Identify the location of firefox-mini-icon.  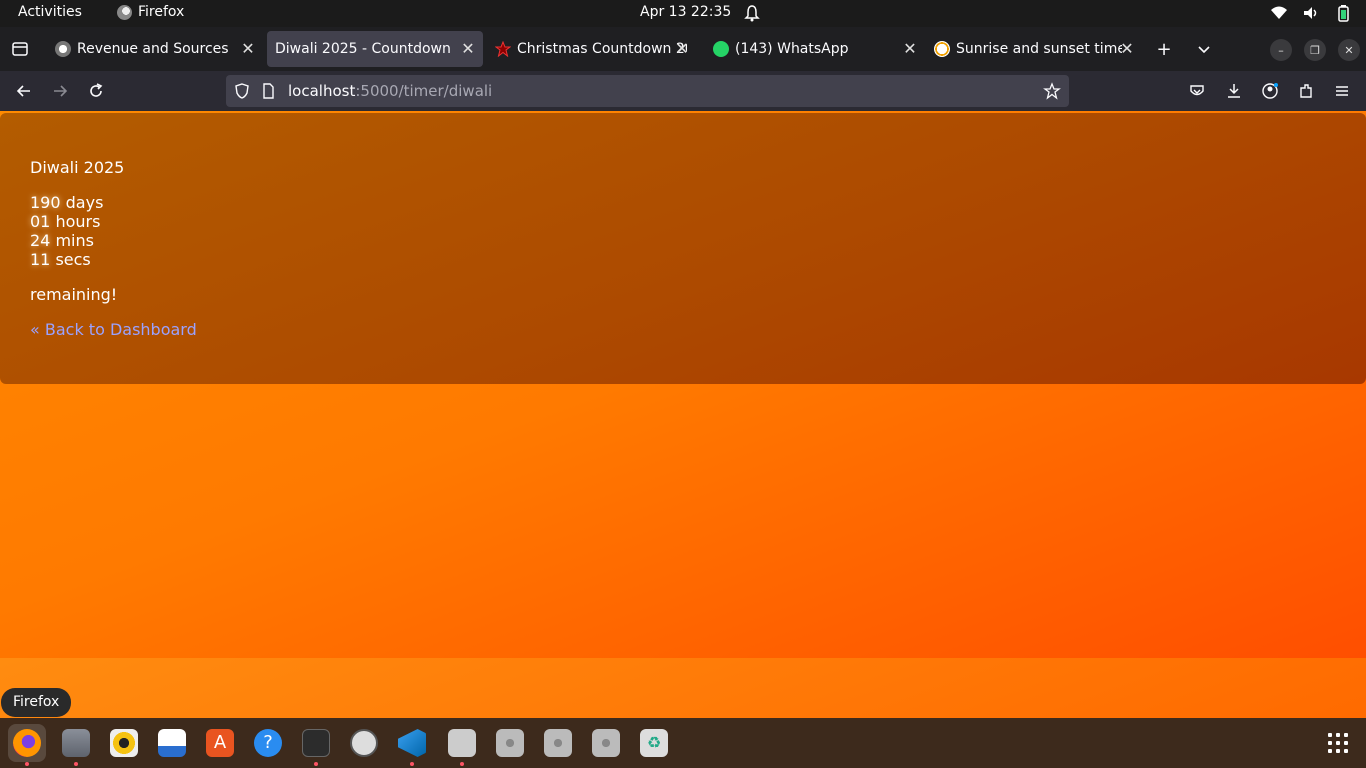
(124, 12).